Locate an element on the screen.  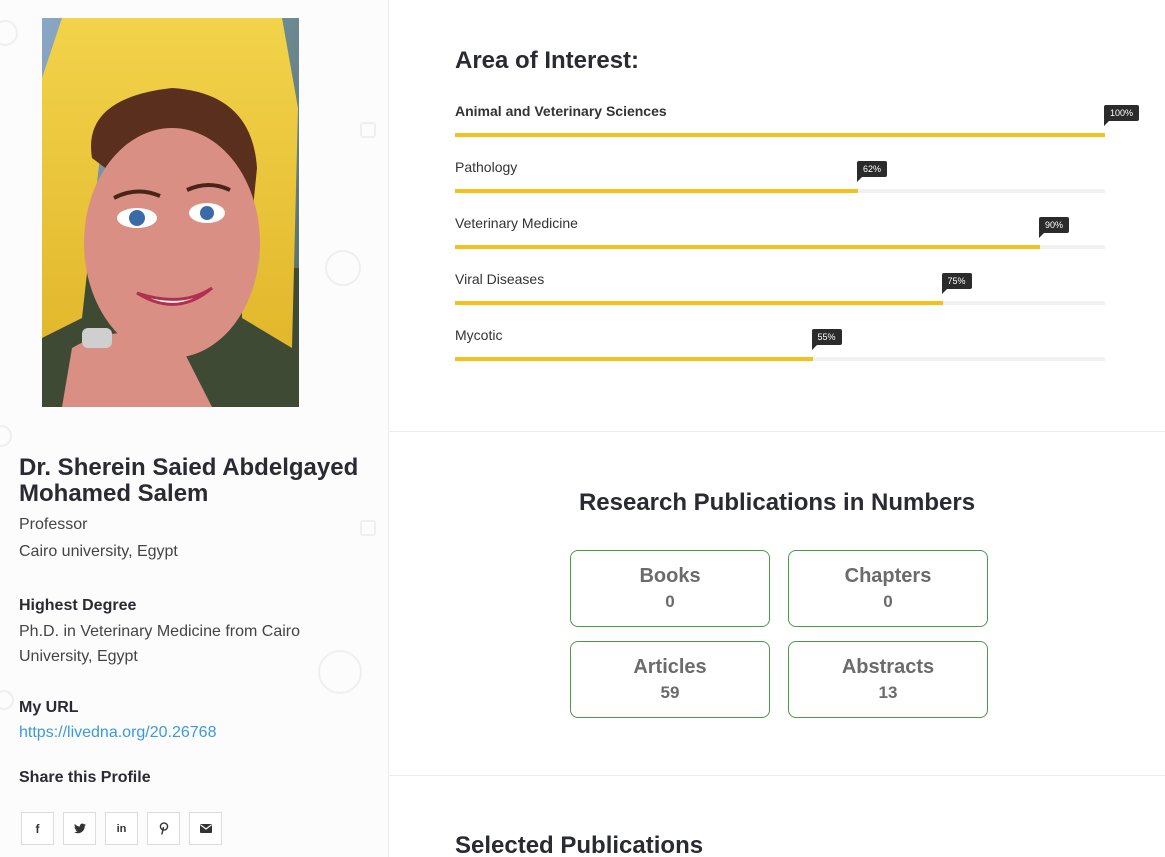
area-of-interest-title: Area of Interest: is located at coordinates (547, 60).